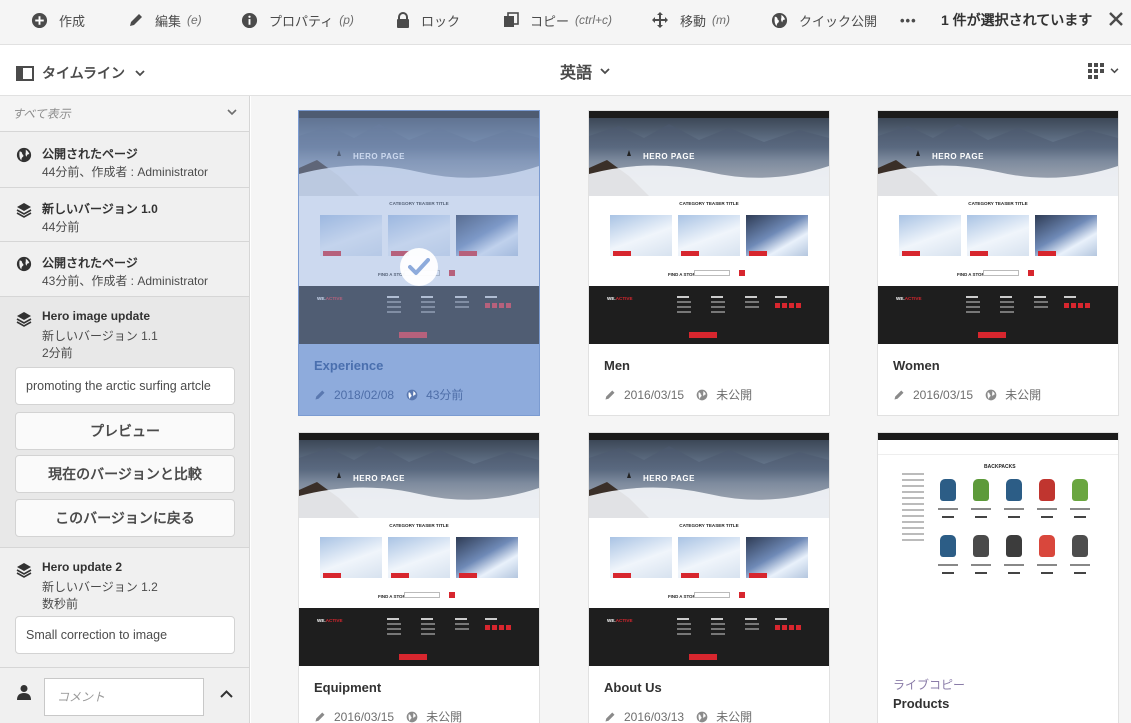  What do you see at coordinates (1103, 71) in the screenshot?
I see `view-switcher` at bounding box center [1103, 71].